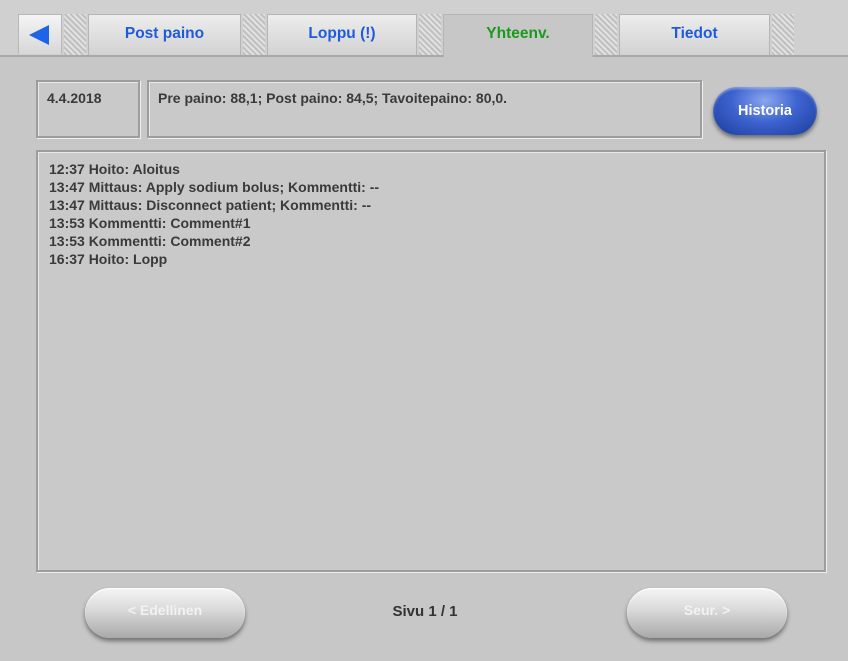  Describe the element at coordinates (425, 611) in the screenshot. I see `page-indicator: Sivu 1 / 1` at that location.